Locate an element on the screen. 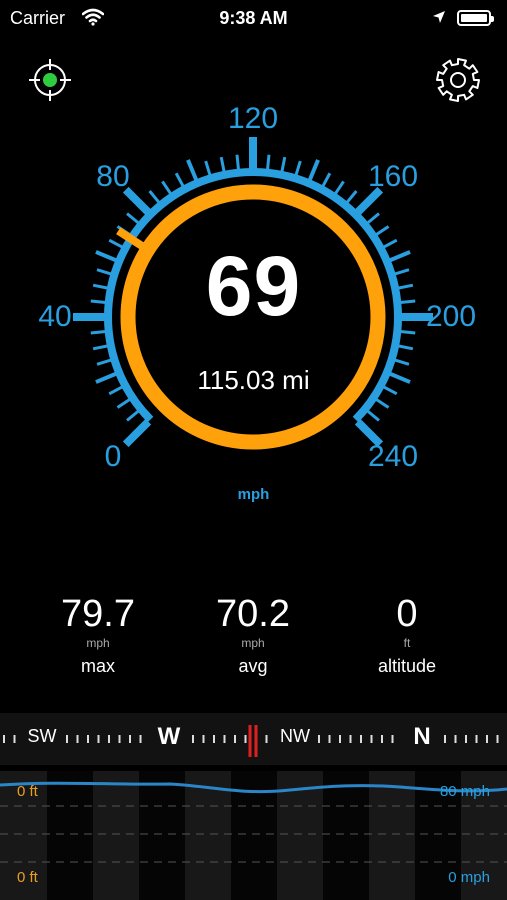  stat-avg-unit: mph is located at coordinates (253, 643).